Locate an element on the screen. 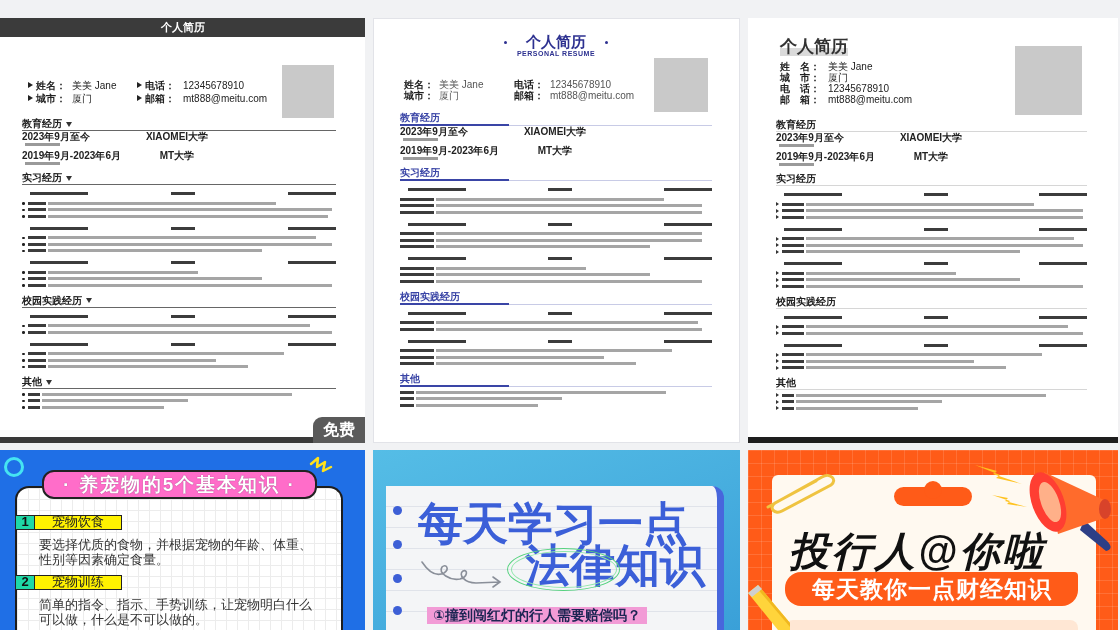 The image size is (1120, 630). question-tag: ①撞到闯红灯的行人需要赔偿吗？ is located at coordinates (537, 615).